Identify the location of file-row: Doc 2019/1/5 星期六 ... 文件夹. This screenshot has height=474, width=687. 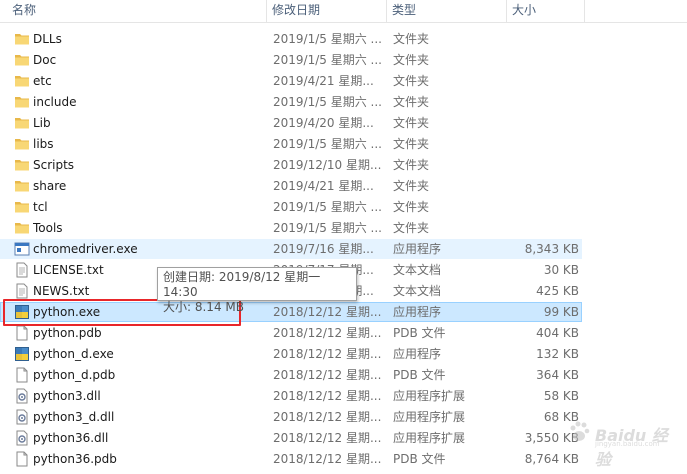
(291, 60).